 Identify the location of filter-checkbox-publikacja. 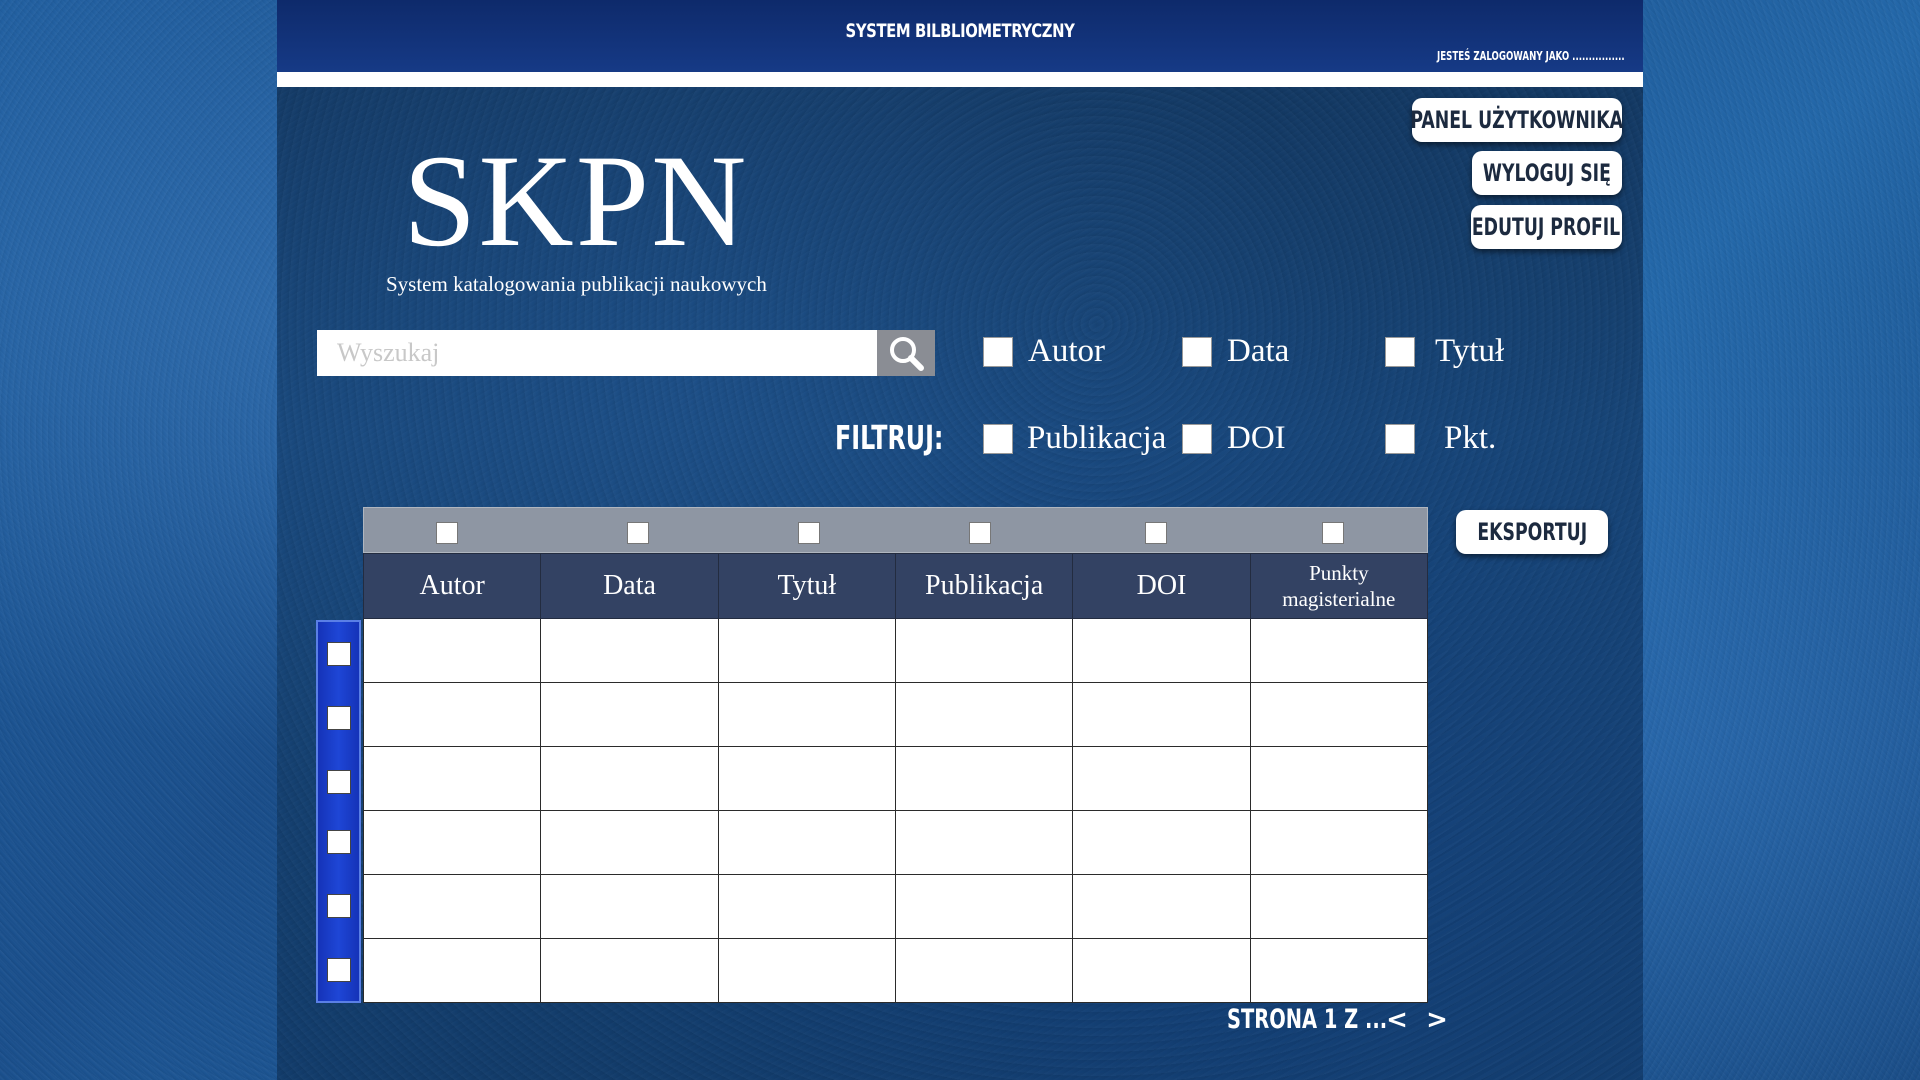
(998, 439).